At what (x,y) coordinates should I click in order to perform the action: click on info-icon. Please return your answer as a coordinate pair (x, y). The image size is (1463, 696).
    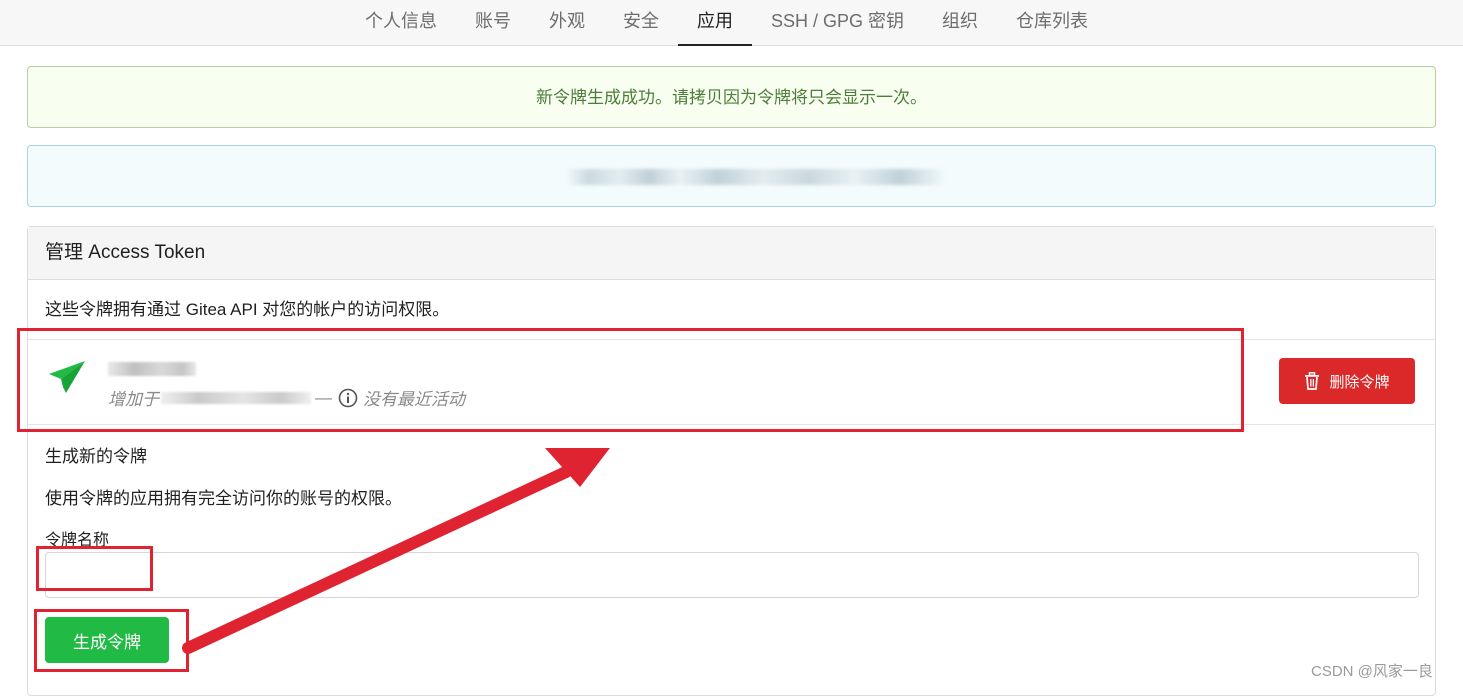
    Looking at the image, I should click on (348, 397).